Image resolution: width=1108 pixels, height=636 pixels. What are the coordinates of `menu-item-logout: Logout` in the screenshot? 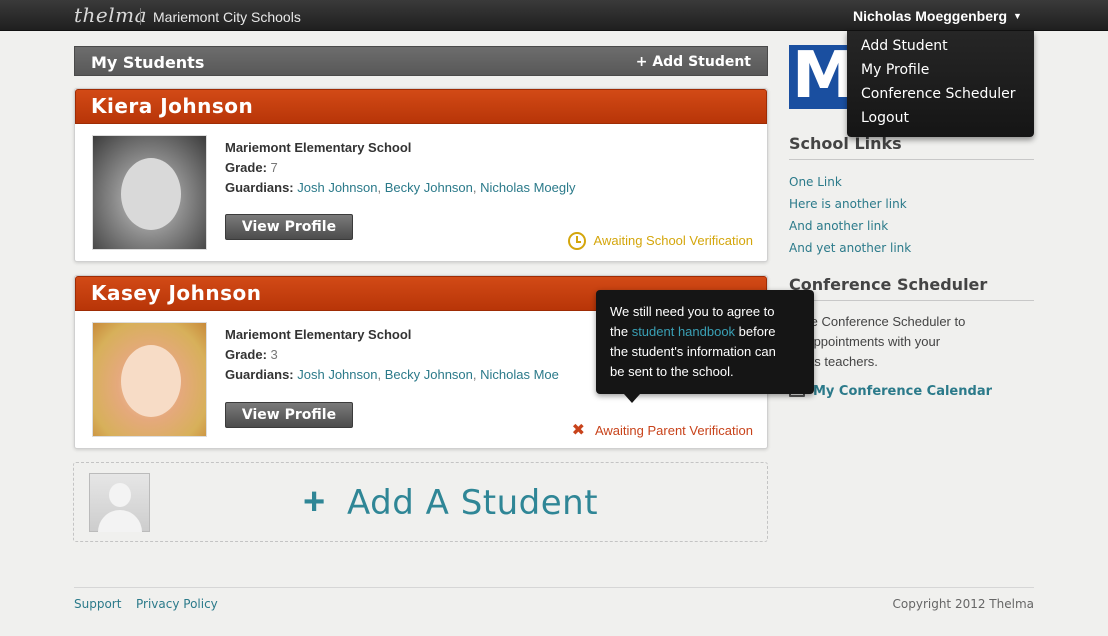 It's located at (940, 121).